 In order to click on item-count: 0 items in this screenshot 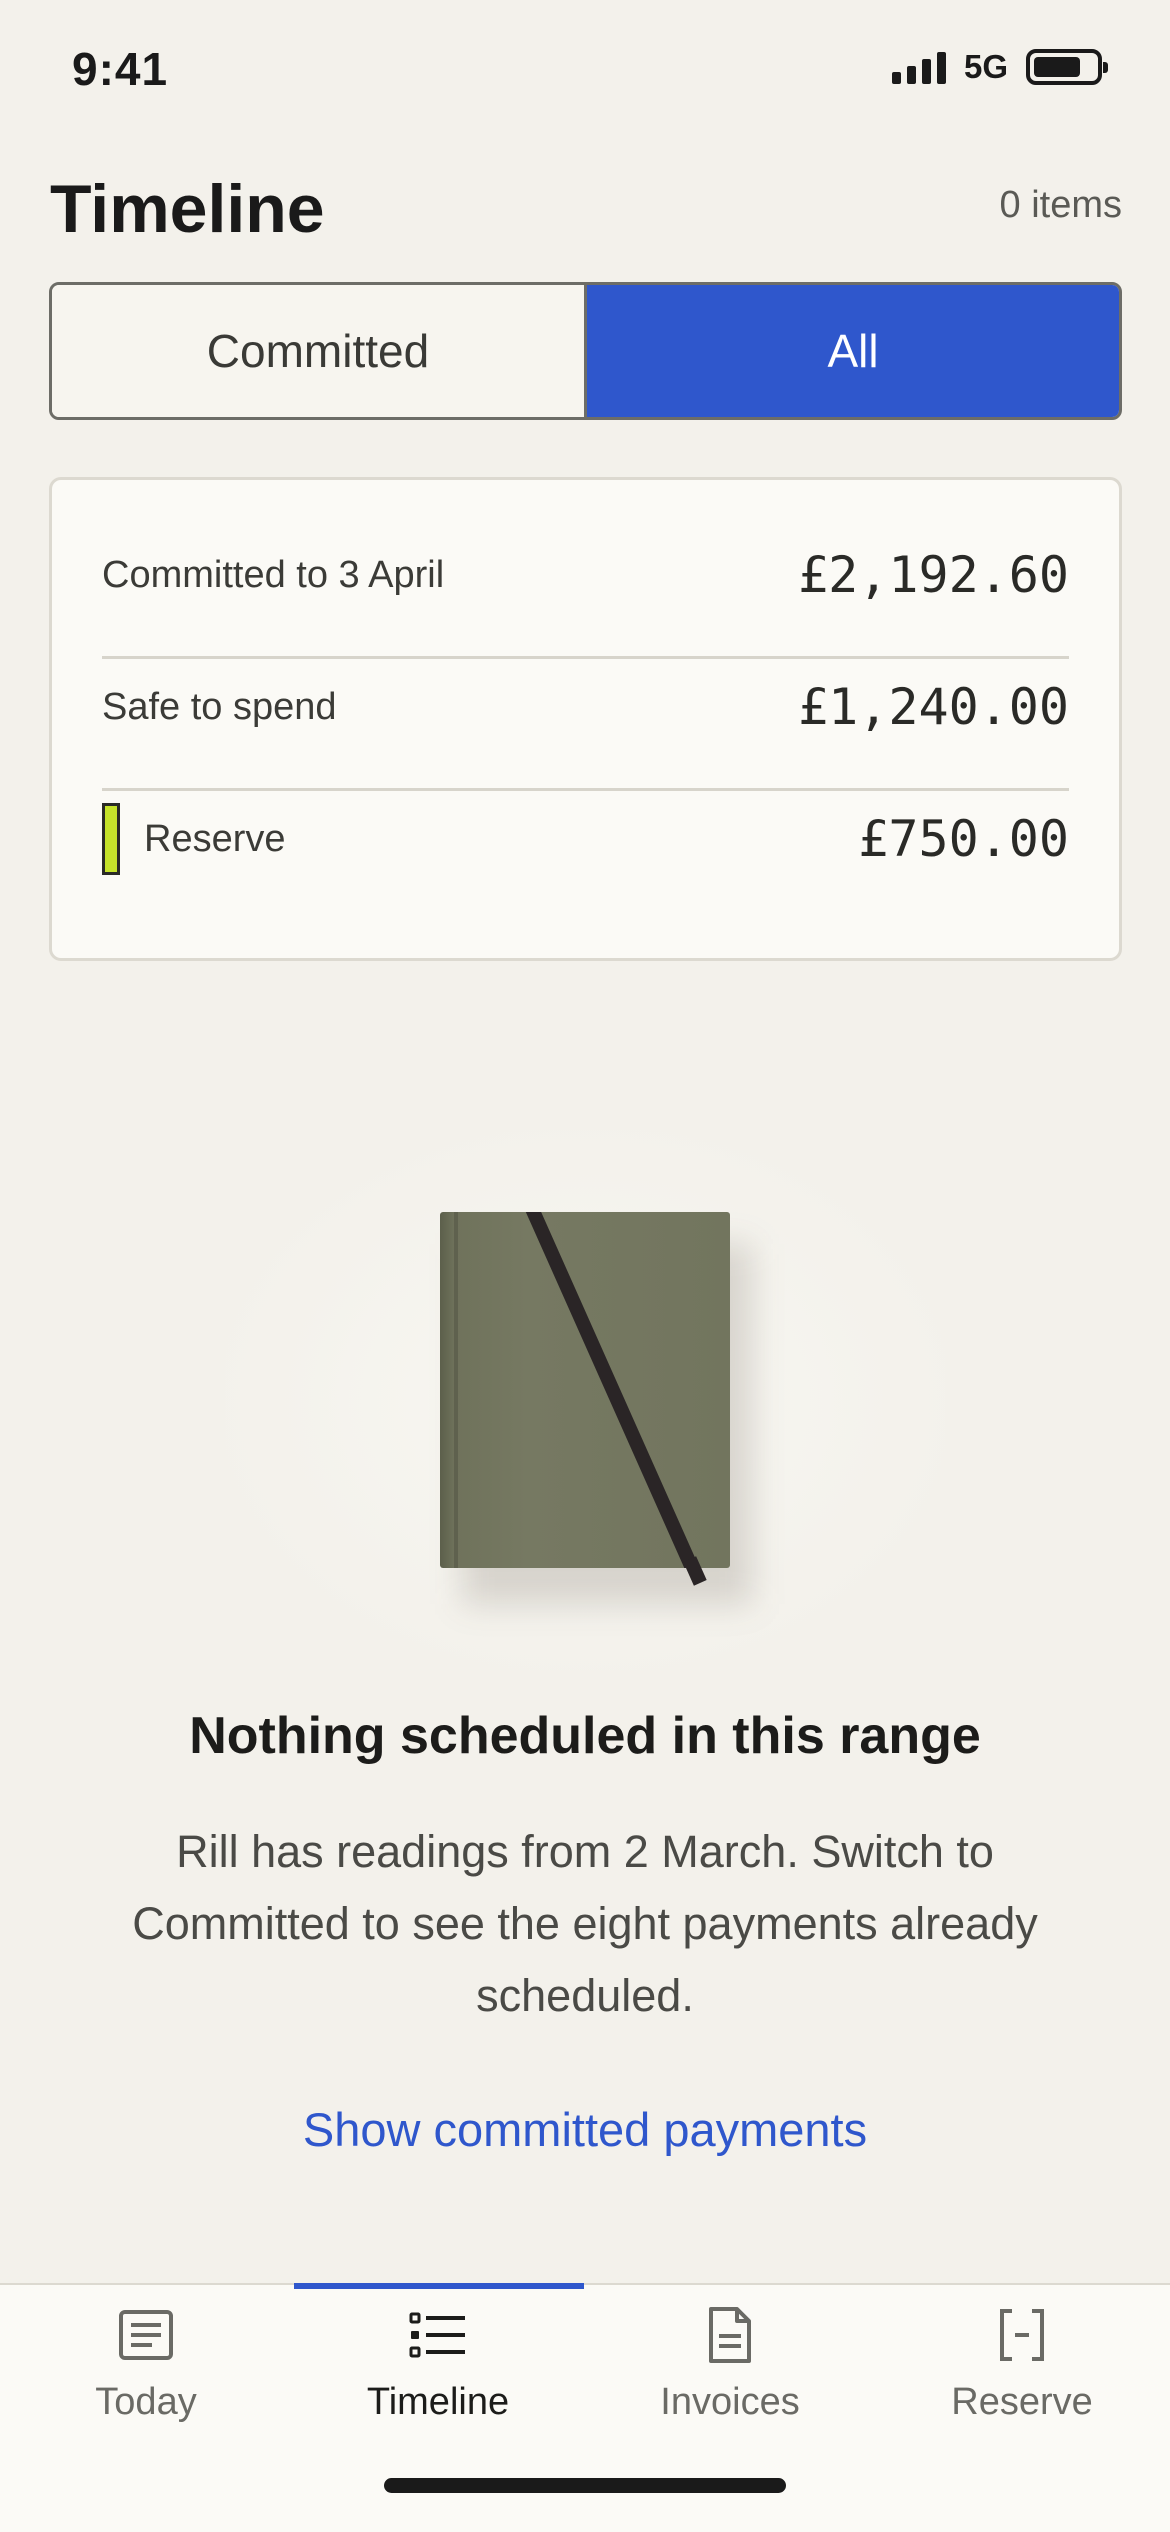, I will do `click(1060, 205)`.